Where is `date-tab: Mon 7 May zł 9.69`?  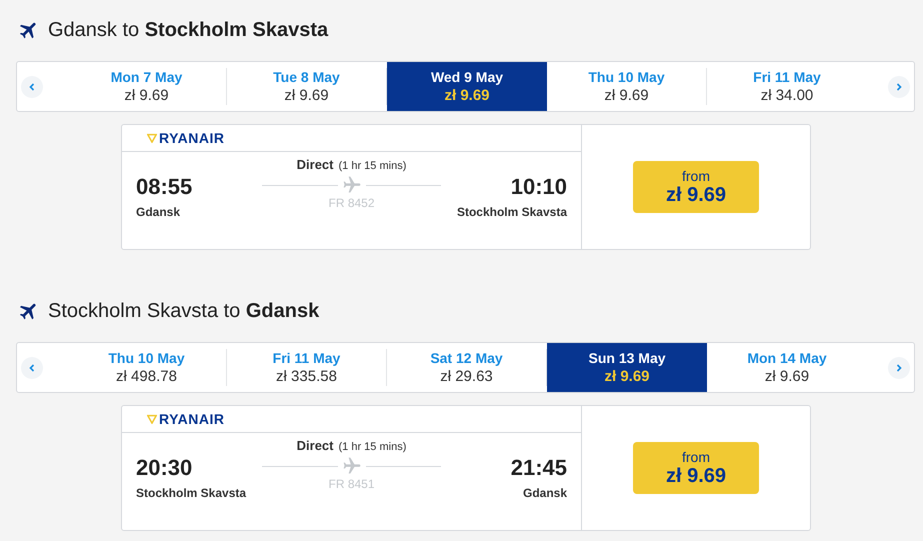 date-tab: Mon 7 May zł 9.69 is located at coordinates (147, 86).